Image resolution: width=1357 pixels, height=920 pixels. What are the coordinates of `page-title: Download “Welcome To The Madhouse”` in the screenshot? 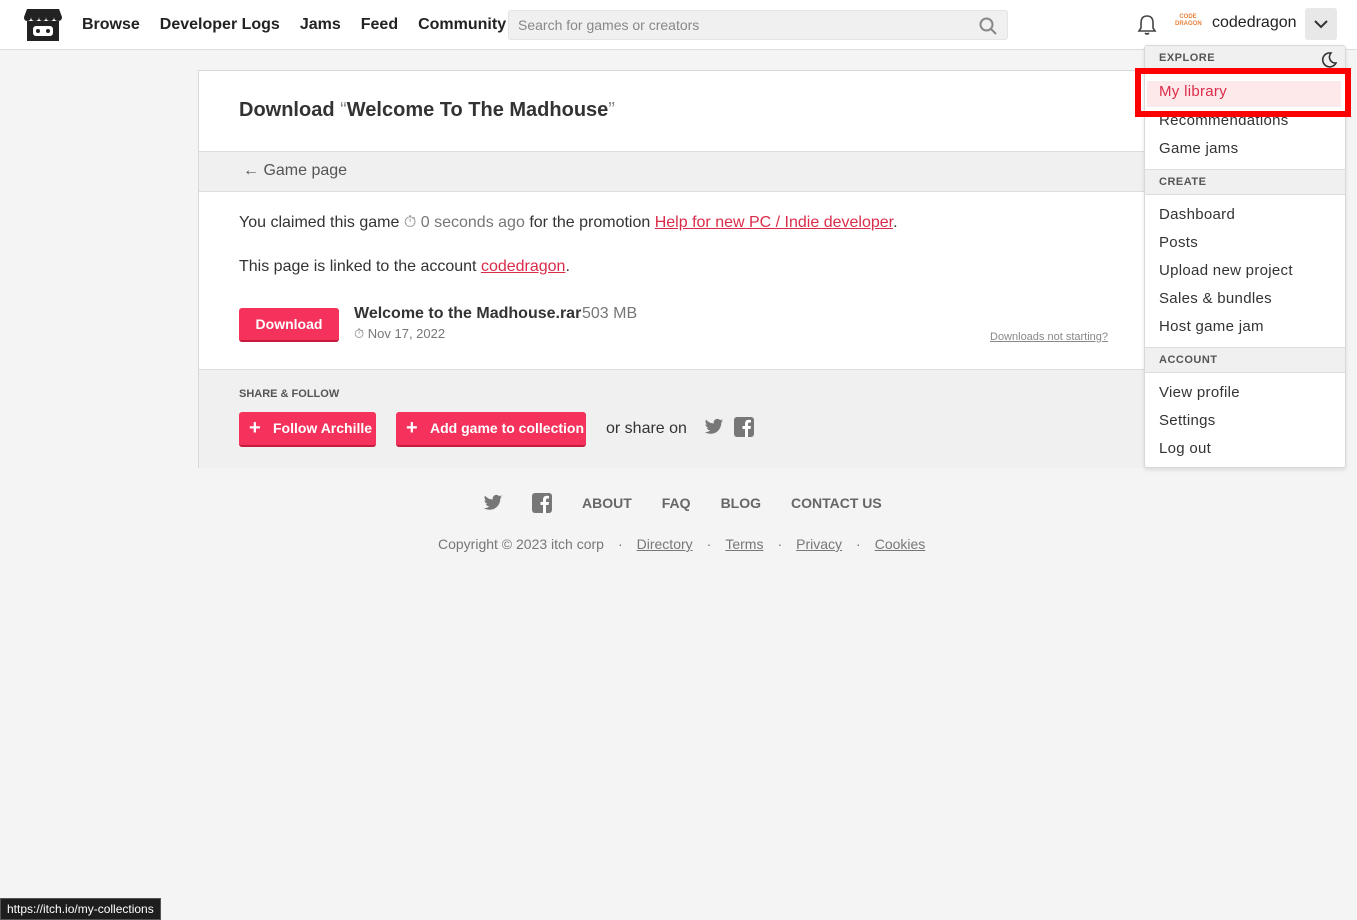 It's located at (427, 110).